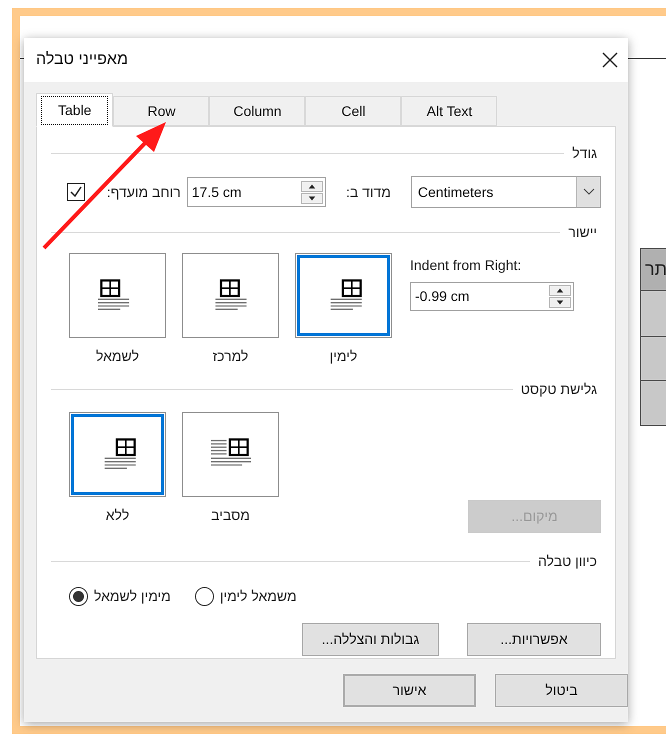  I want to click on indent-field: -0.99 cm, so click(492, 296).